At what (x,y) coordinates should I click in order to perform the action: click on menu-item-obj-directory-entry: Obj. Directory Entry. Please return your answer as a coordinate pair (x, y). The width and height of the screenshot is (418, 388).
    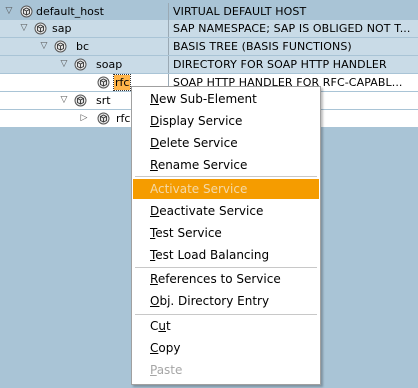
    Looking at the image, I should click on (226, 301).